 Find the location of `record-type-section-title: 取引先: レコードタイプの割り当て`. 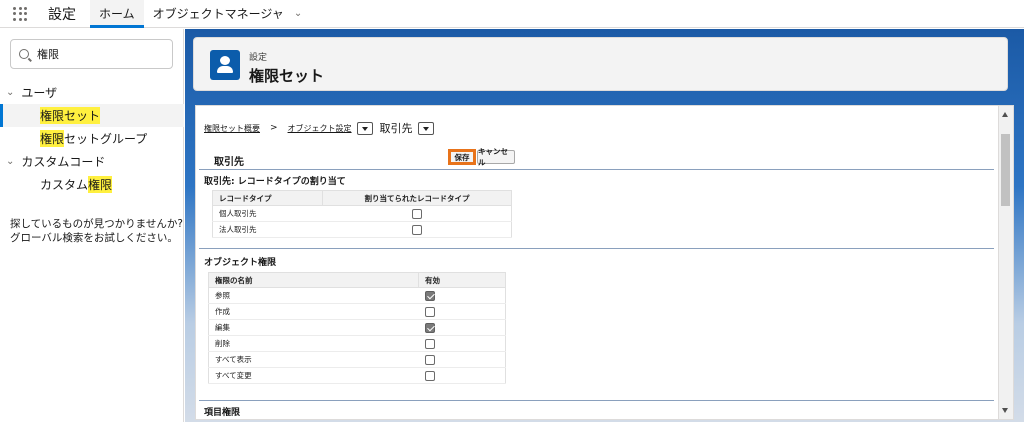

record-type-section-title: 取引先: レコードタイプの割り当て is located at coordinates (275, 182).